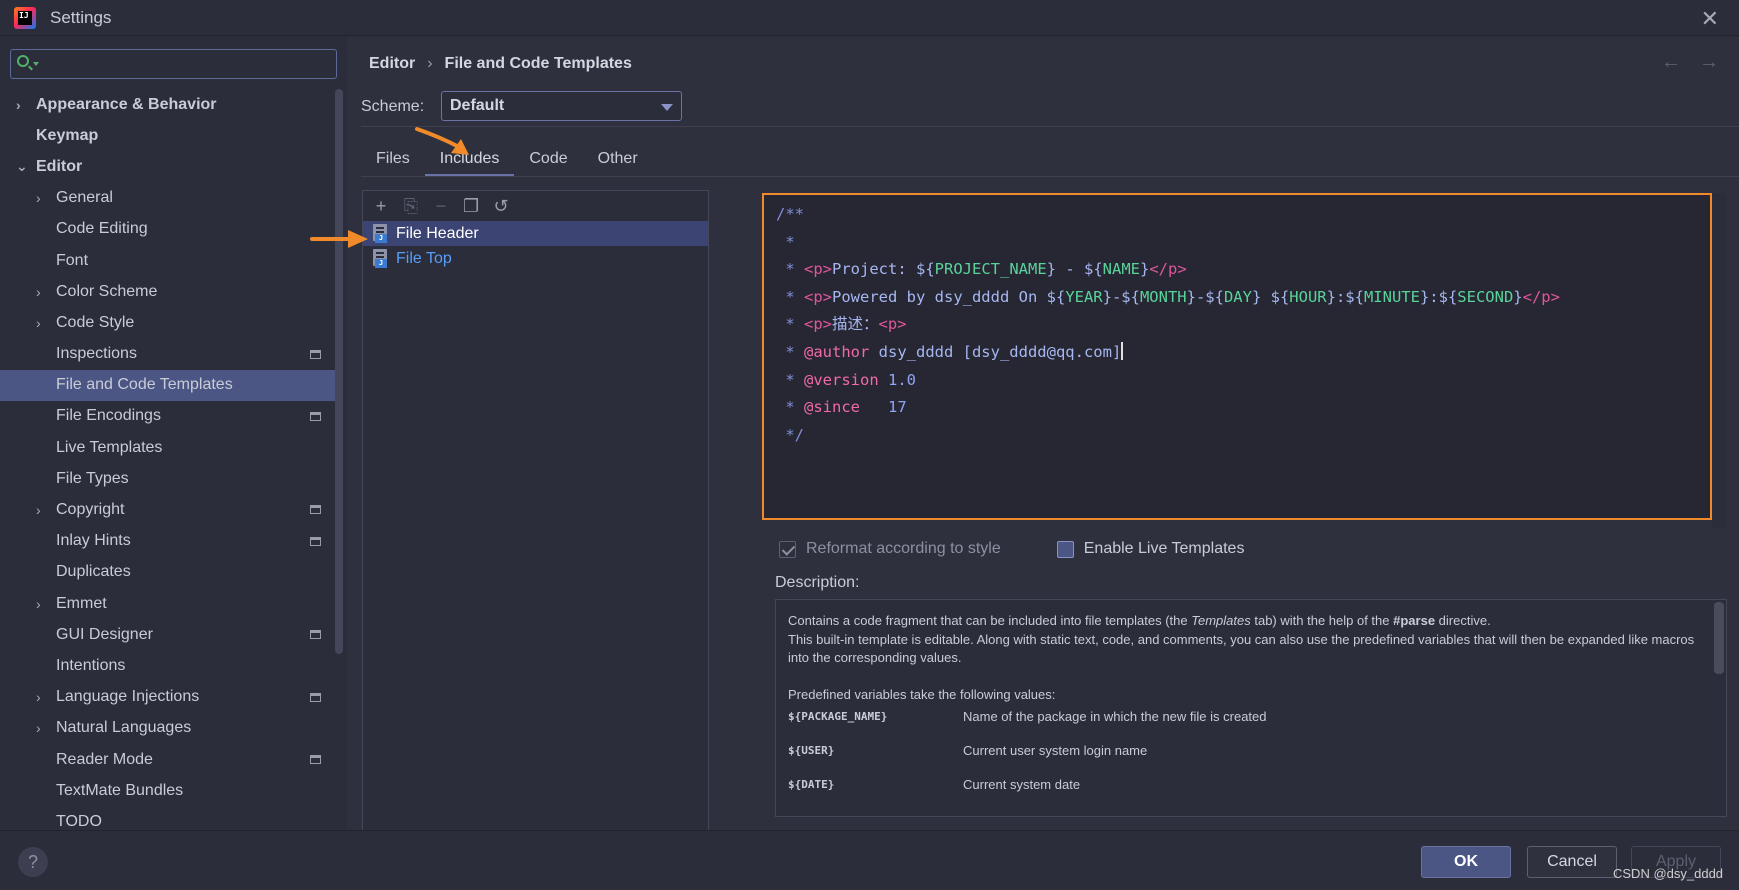 Image resolution: width=1739 pixels, height=890 pixels. What do you see at coordinates (1322, 620) in the screenshot?
I see `desc-text: tab) with the help of the` at bounding box center [1322, 620].